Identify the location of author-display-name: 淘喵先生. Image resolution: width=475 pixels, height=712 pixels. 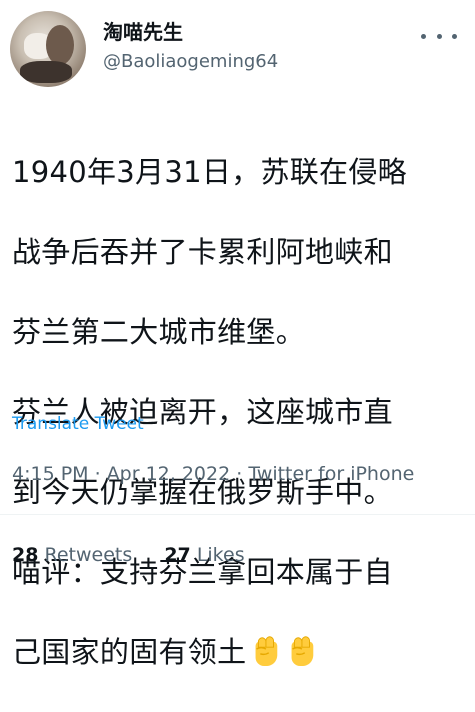
(143, 32).